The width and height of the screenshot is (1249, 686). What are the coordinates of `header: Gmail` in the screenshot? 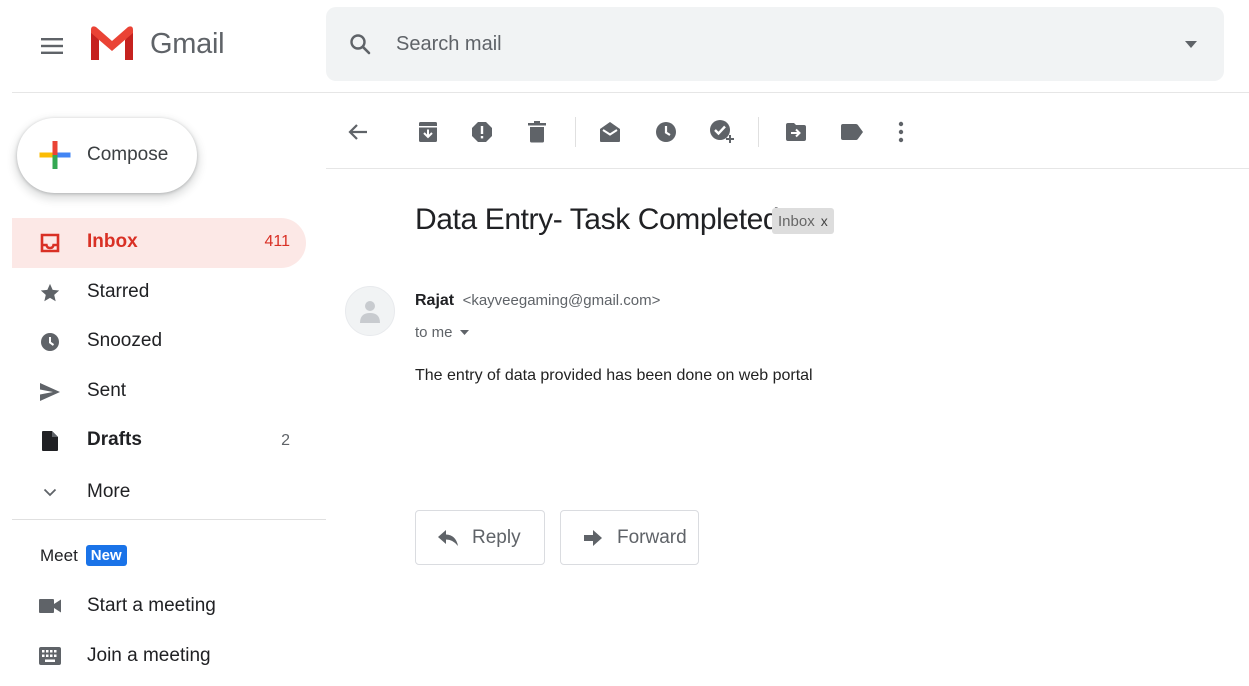 It's located at (624, 46).